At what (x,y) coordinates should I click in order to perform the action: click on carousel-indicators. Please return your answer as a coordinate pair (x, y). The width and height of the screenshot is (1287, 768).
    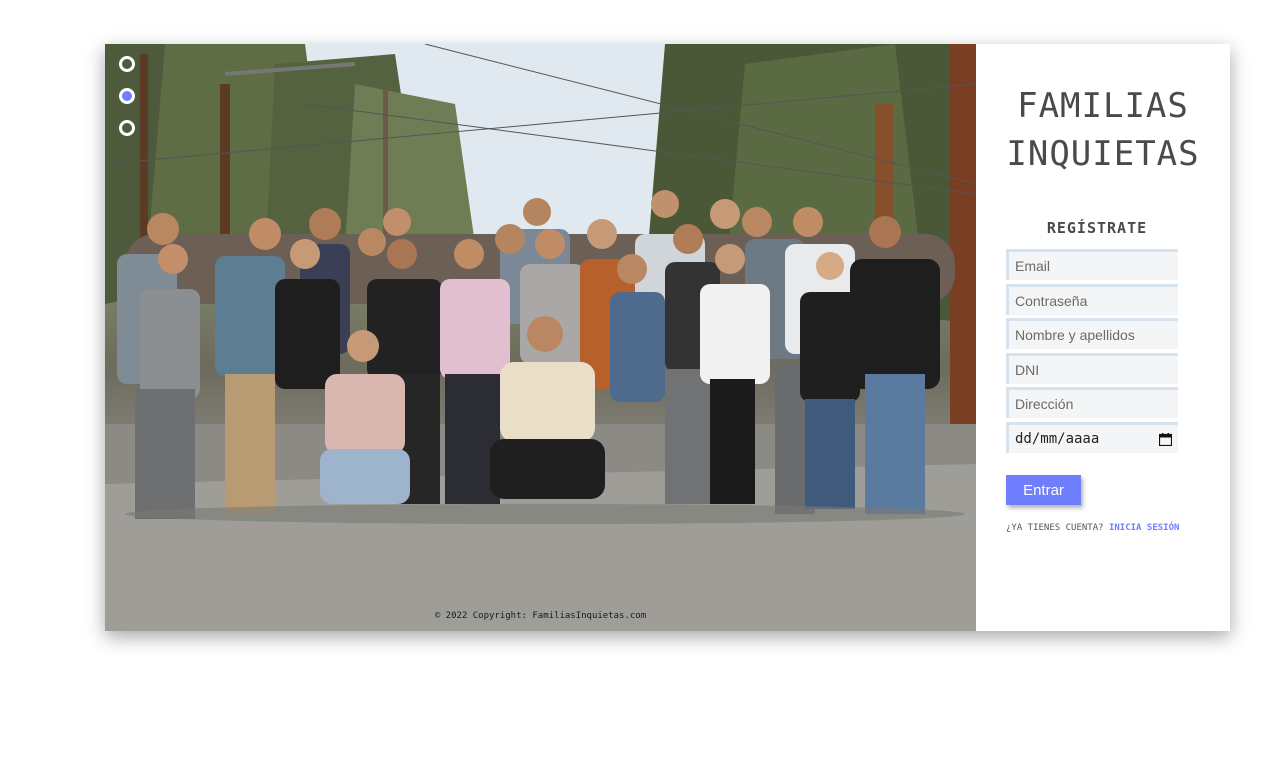
    Looking at the image, I should click on (131, 104).